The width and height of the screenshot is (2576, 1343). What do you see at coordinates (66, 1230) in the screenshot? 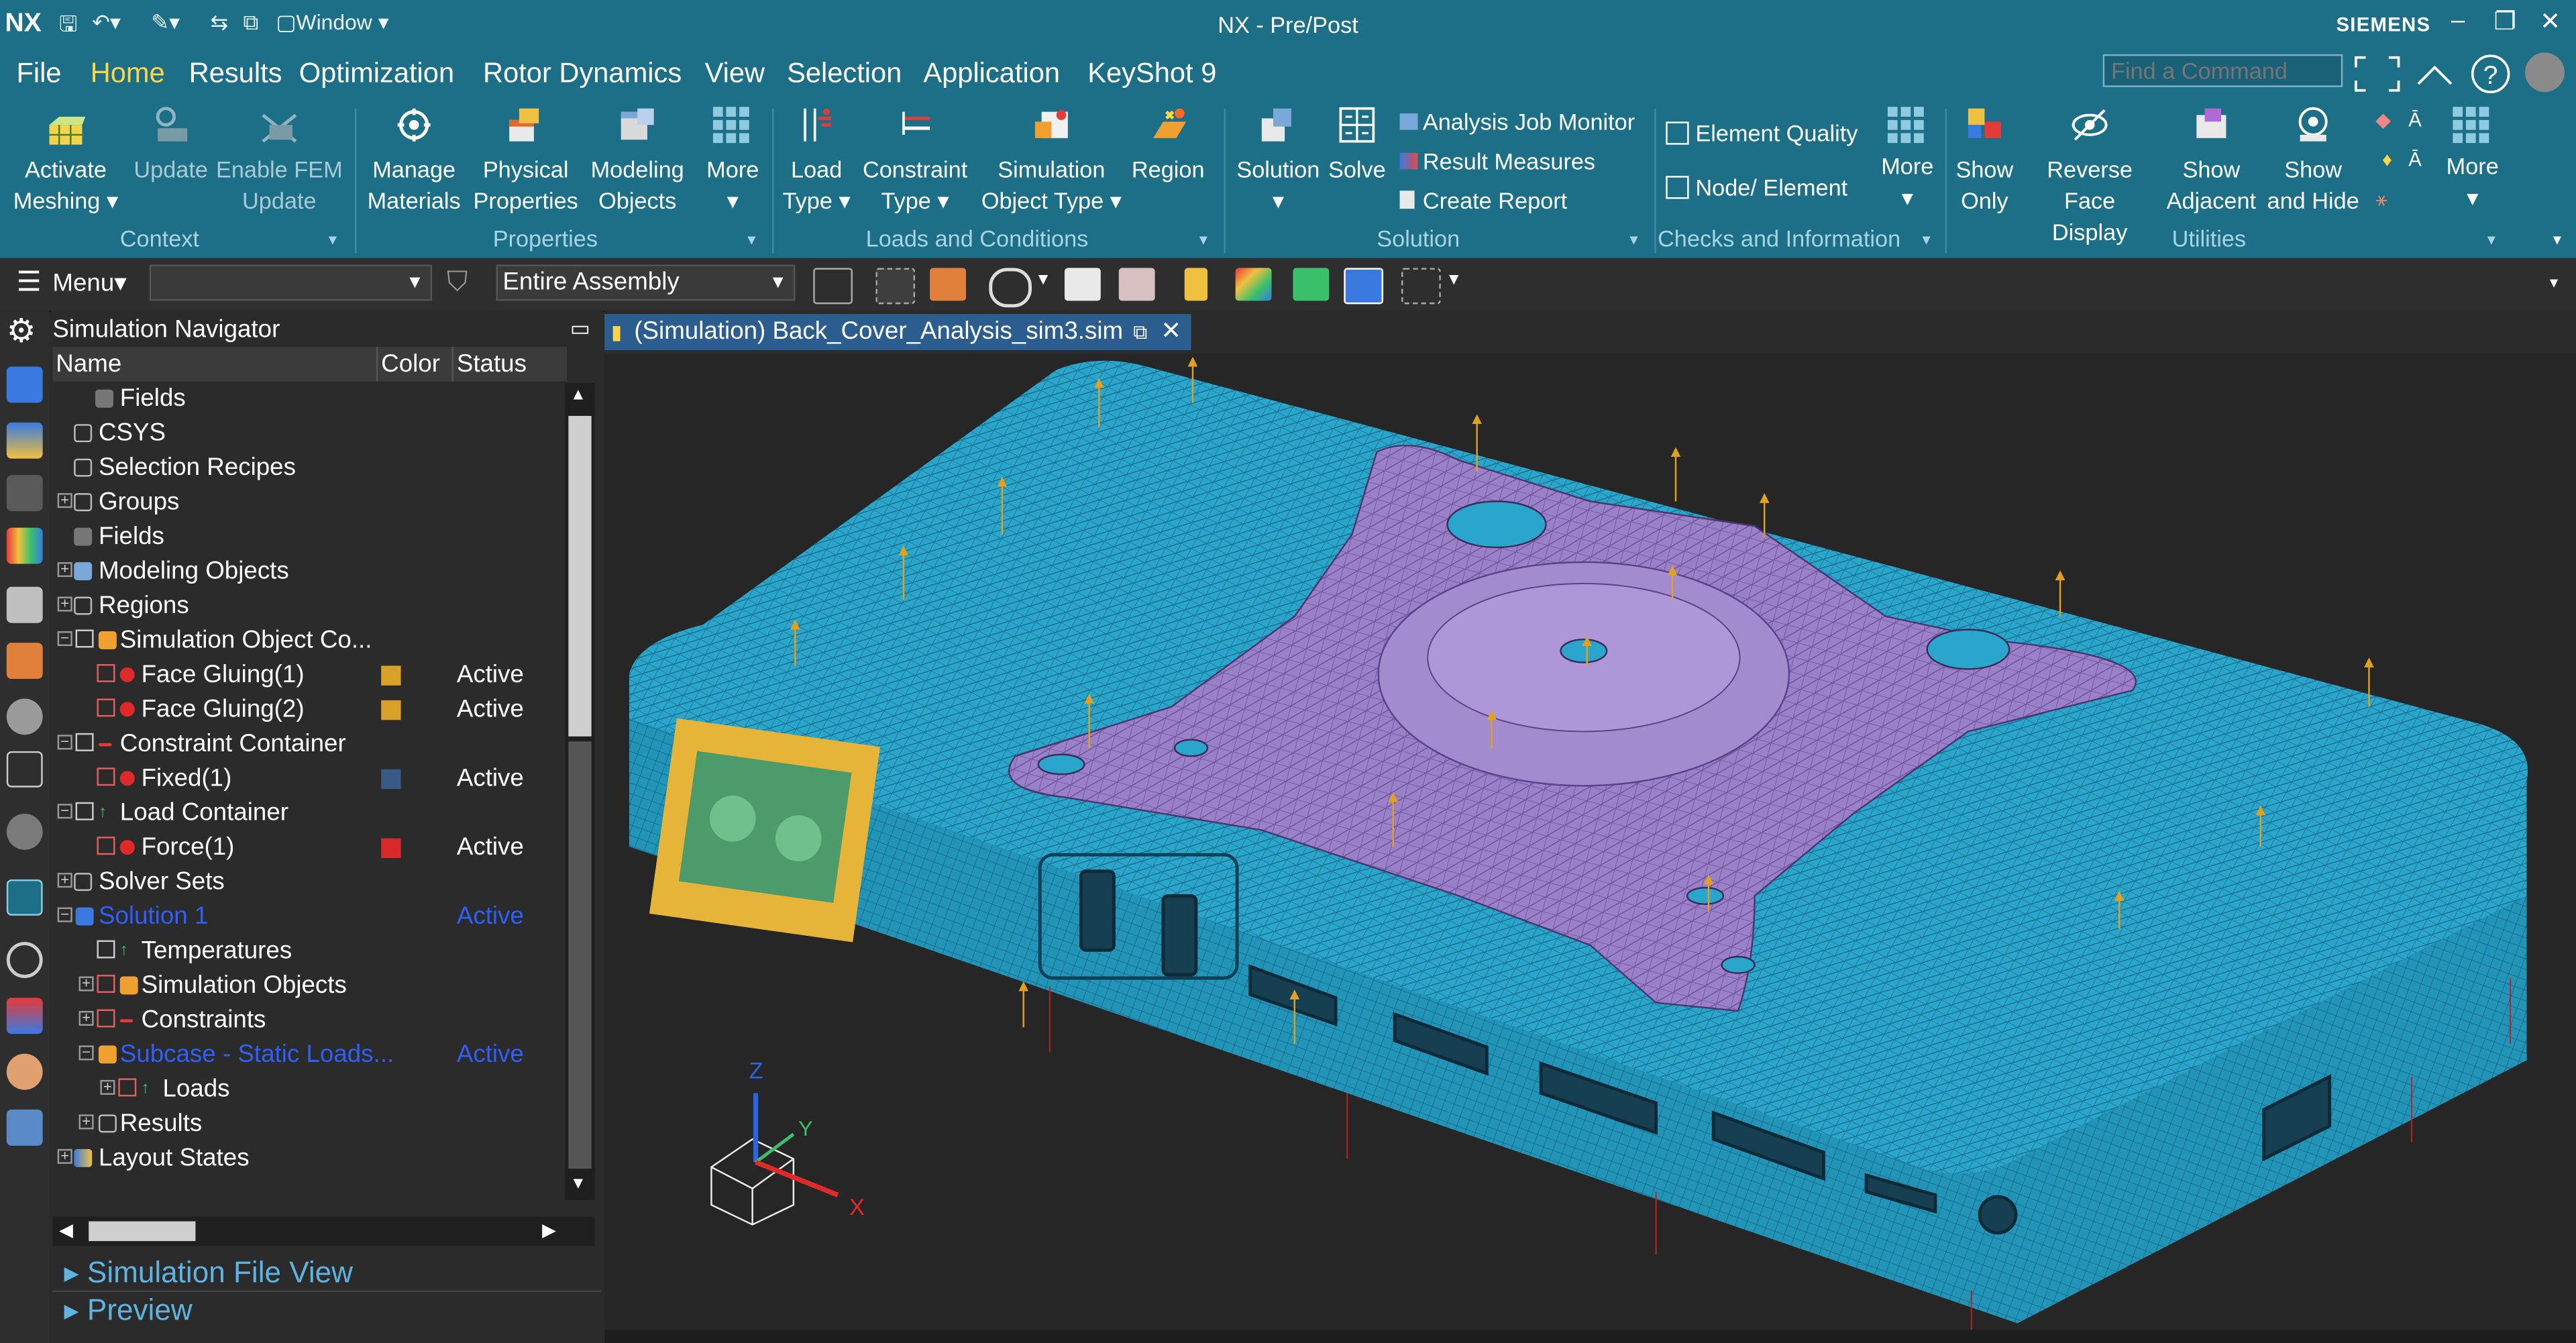
I see `scroll-left-icon: ◀` at bounding box center [66, 1230].